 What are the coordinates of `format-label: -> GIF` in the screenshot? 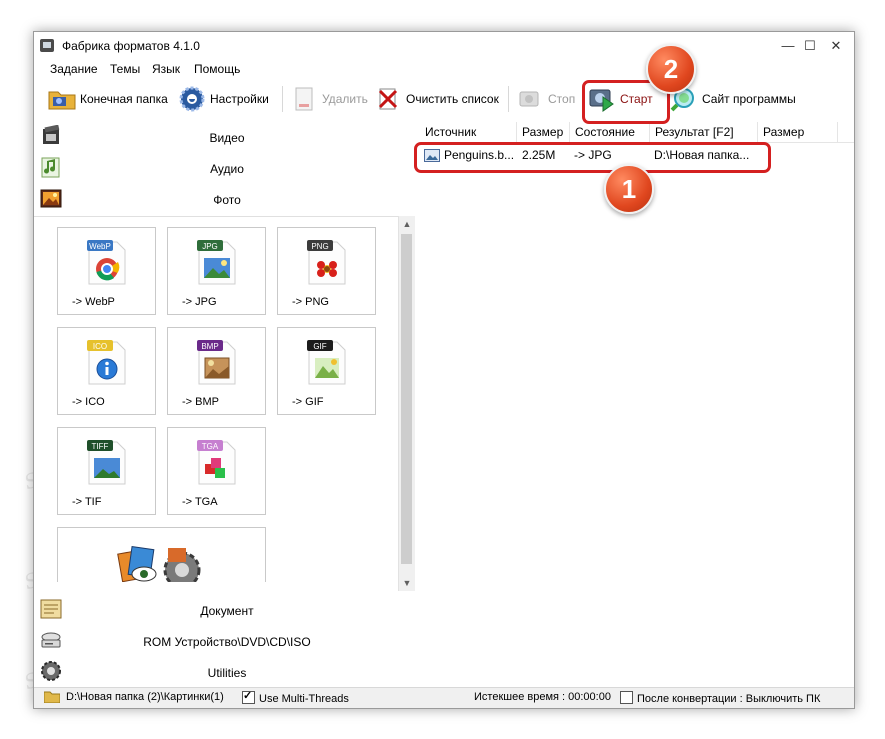 It's located at (308, 402).